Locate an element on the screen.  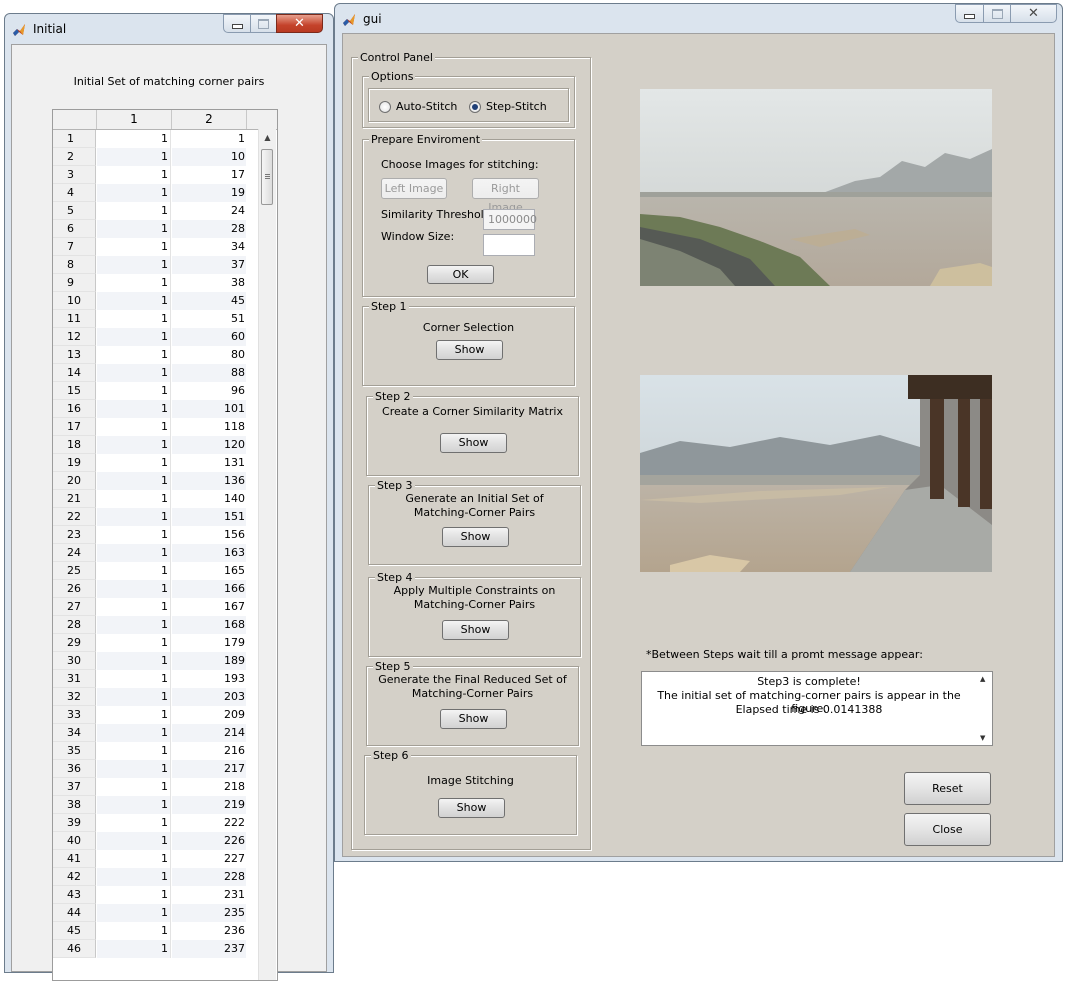
table-cell-col2: 189 is located at coordinates (209, 661).